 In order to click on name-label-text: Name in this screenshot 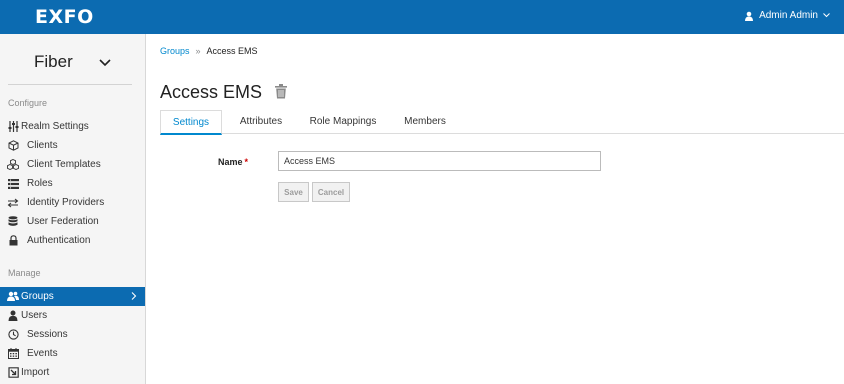, I will do `click(230, 162)`.